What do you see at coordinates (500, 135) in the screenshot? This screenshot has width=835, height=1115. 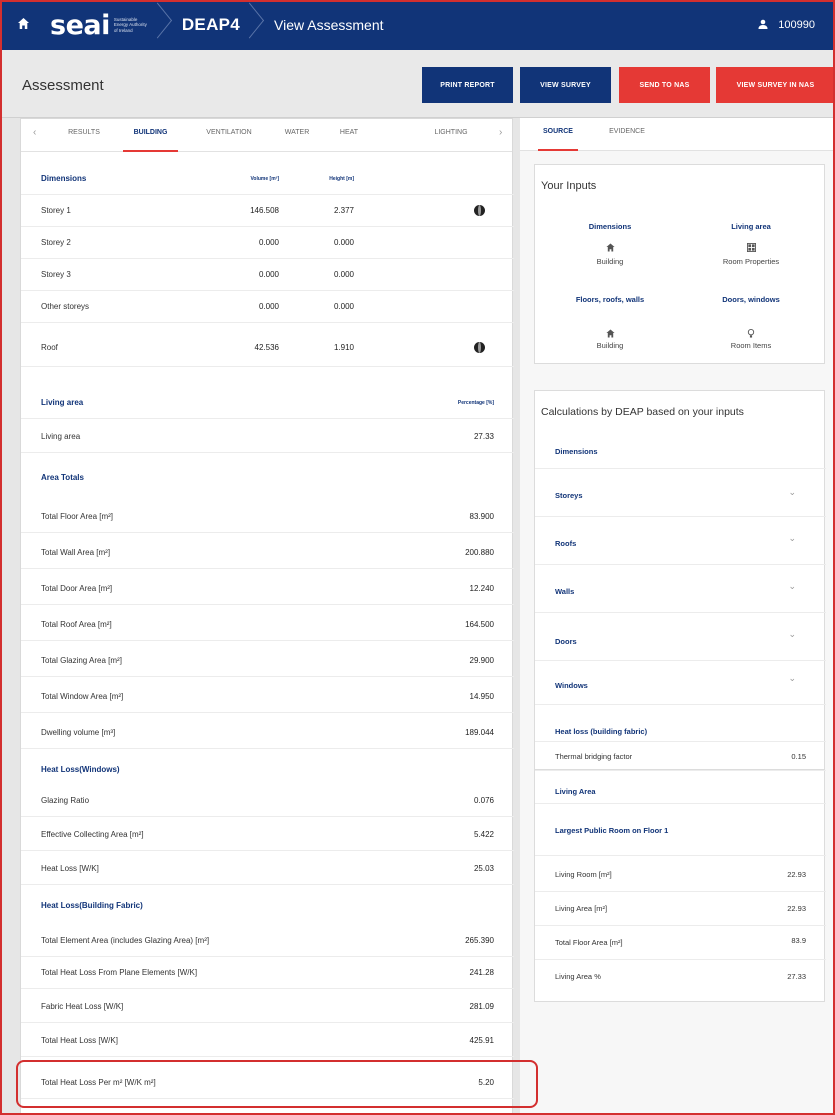 I see `tabs-scroll-right-icon: ›` at bounding box center [500, 135].